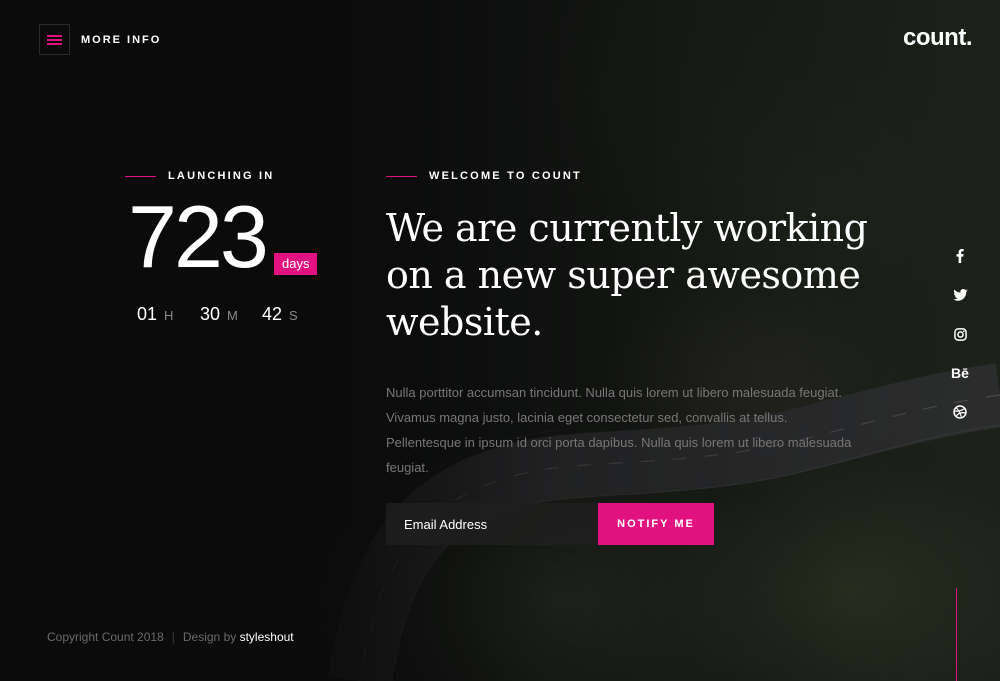 This screenshot has width=1000, height=681. I want to click on days-badge: days, so click(296, 264).